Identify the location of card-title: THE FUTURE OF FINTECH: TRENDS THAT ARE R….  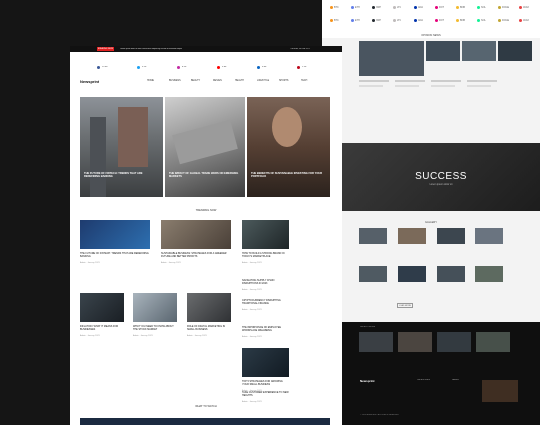
(115, 256).